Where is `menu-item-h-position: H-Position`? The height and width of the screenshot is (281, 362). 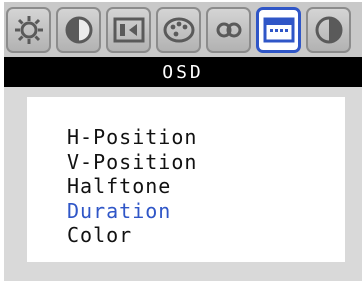
menu-item-h-position: H-Position is located at coordinates (132, 137).